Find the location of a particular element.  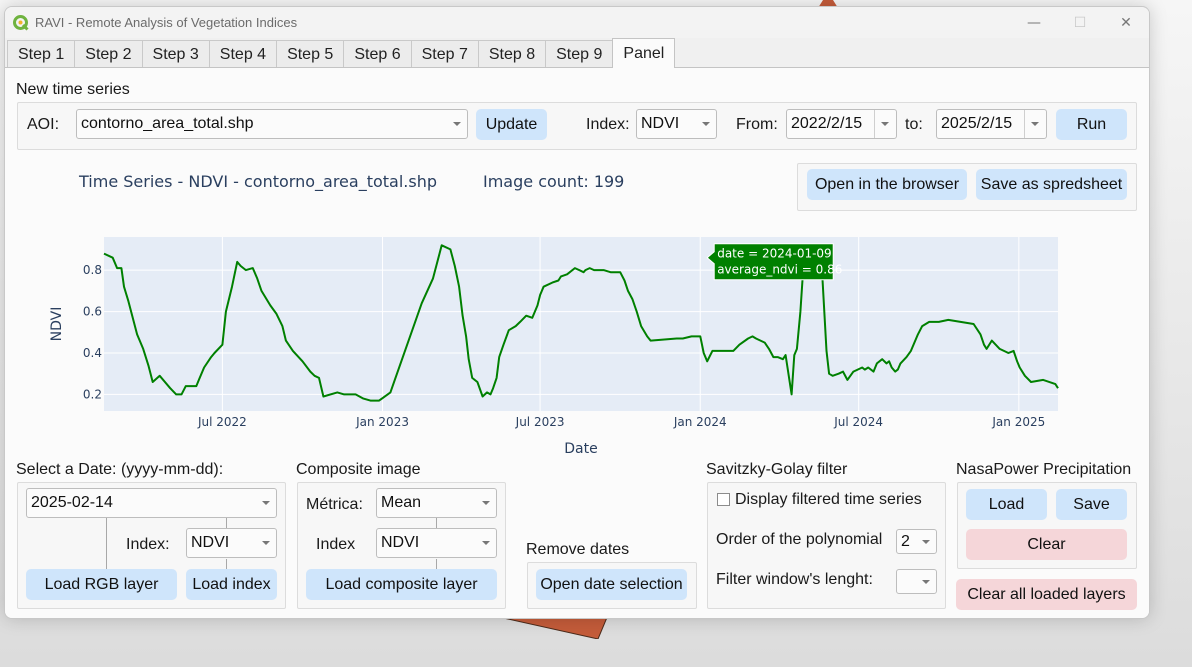

filter-window-dropdown is located at coordinates (916, 581).